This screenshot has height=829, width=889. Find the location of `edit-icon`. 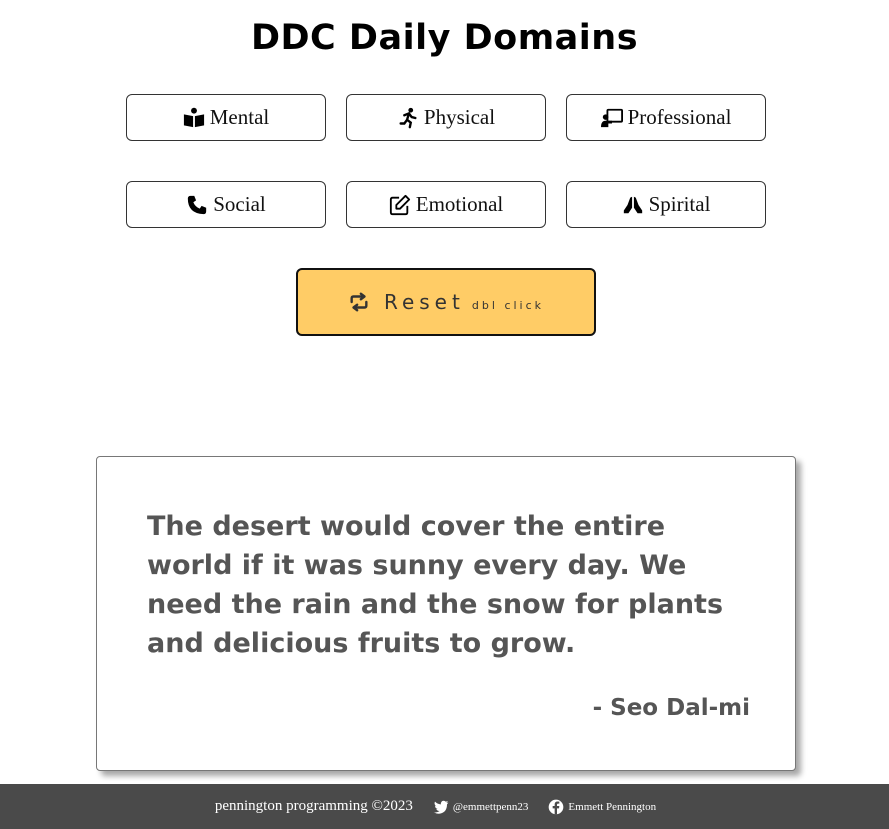

edit-icon is located at coordinates (400, 205).